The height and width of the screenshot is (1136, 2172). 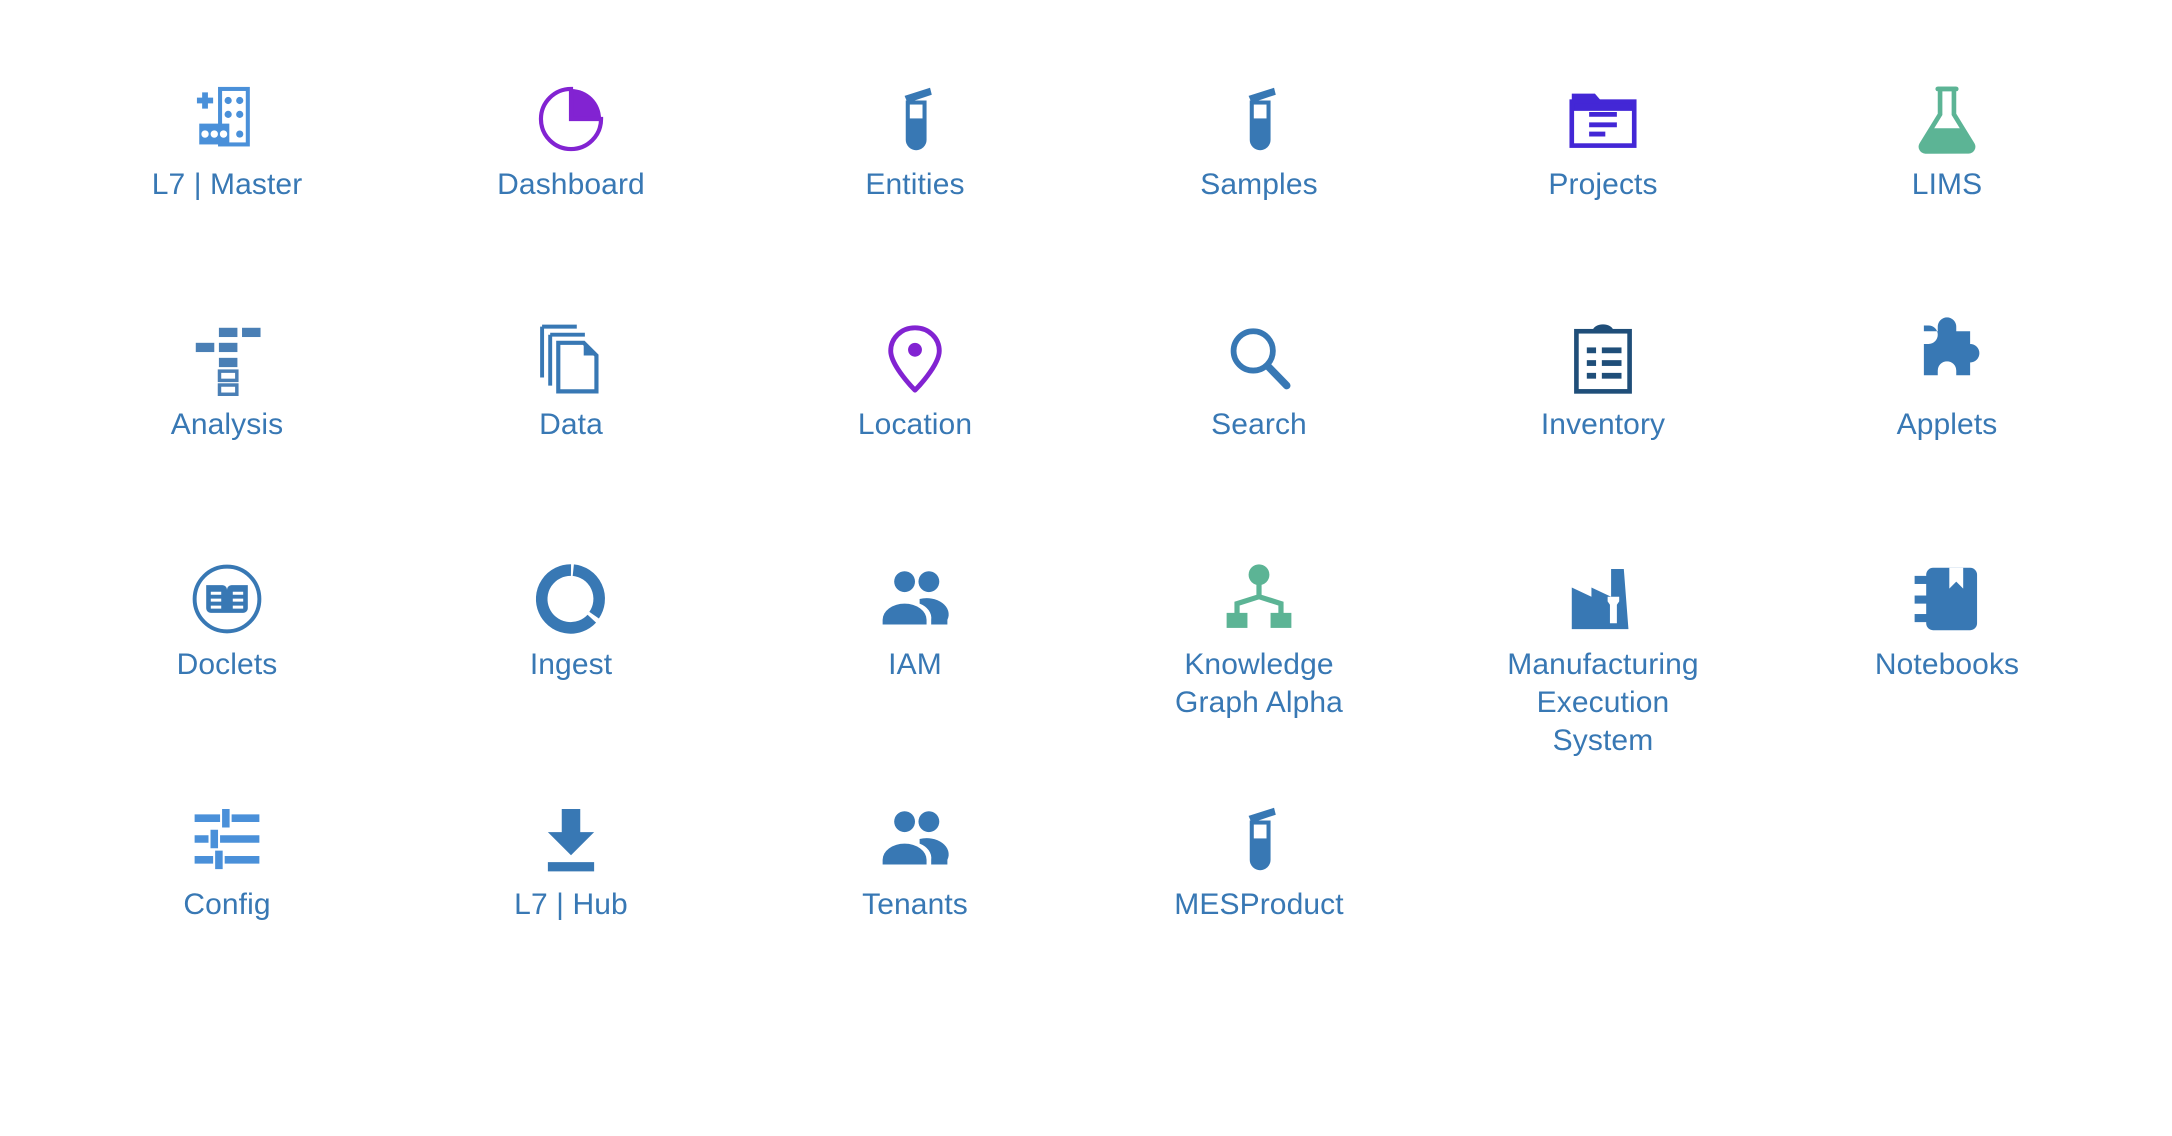 I want to click on app-tile-label: Applets, so click(x=1947, y=424).